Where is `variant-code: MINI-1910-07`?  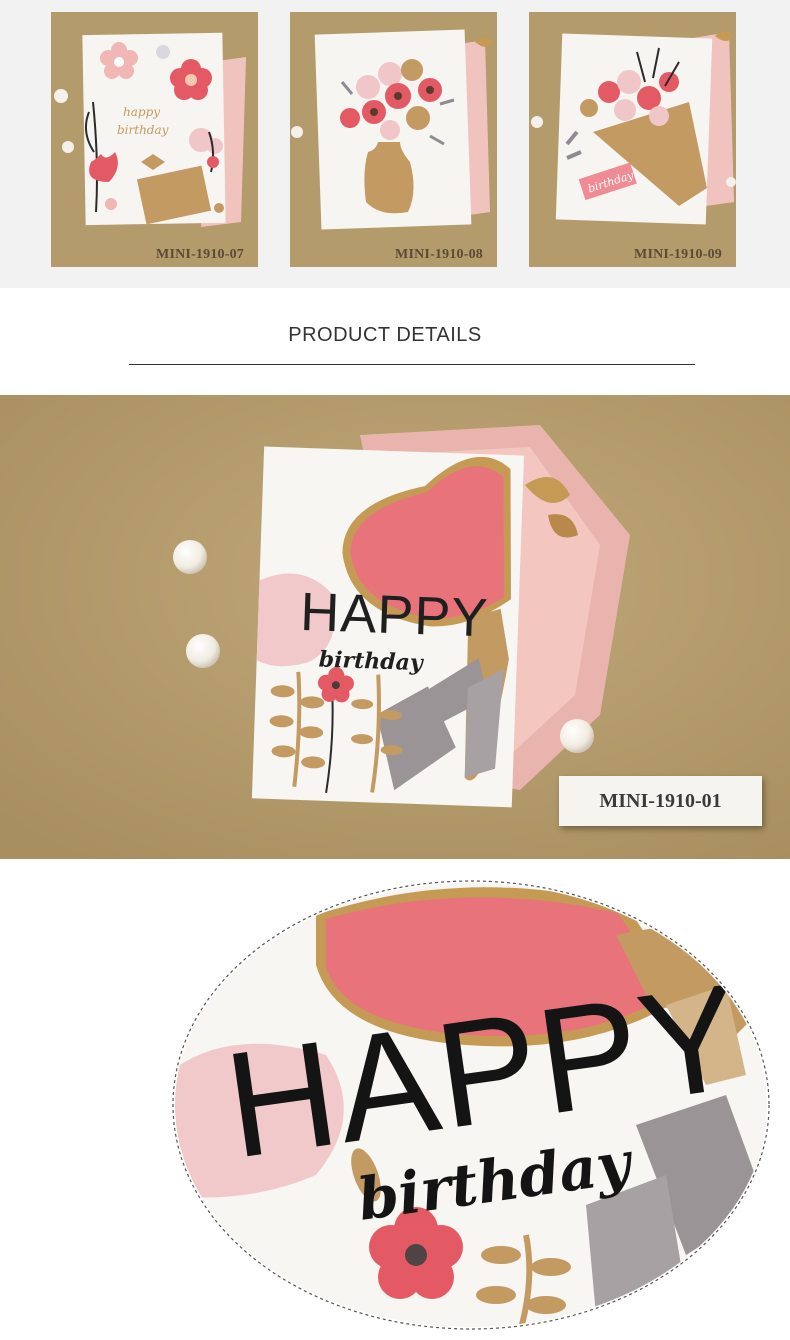 variant-code: MINI-1910-07 is located at coordinates (200, 254).